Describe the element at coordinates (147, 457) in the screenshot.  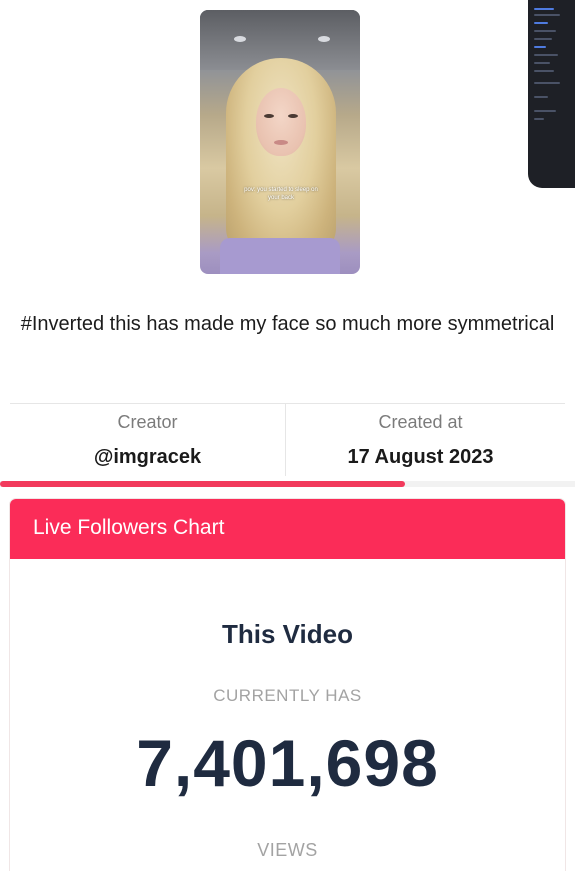
I see `creator-handle: @imgracek` at that location.